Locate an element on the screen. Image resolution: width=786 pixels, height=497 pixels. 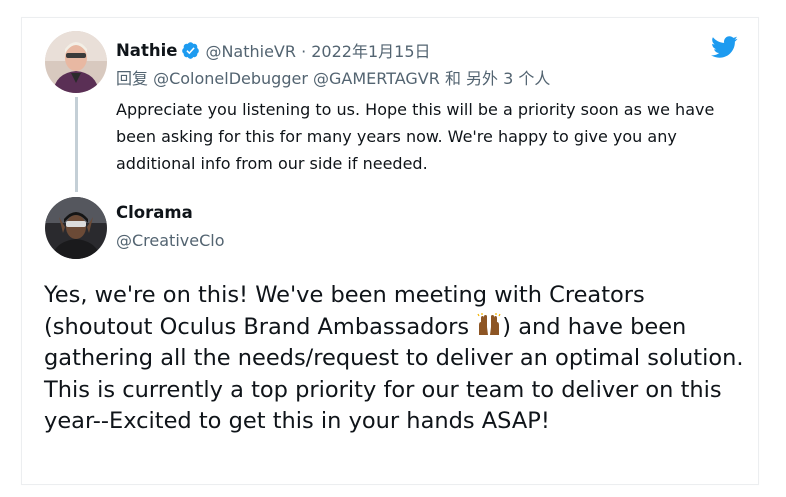
reply-header: Nathie @NathieVR · 2022年1月15日 is located at coordinates (273, 50).